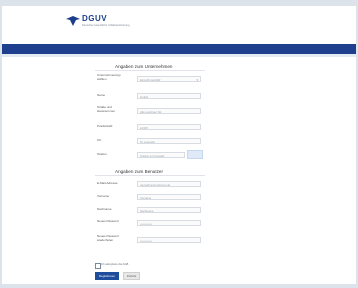 The image size is (358, 288). What do you see at coordinates (105, 126) in the screenshot?
I see `label-postal-code: Postleitzahl` at bounding box center [105, 126].